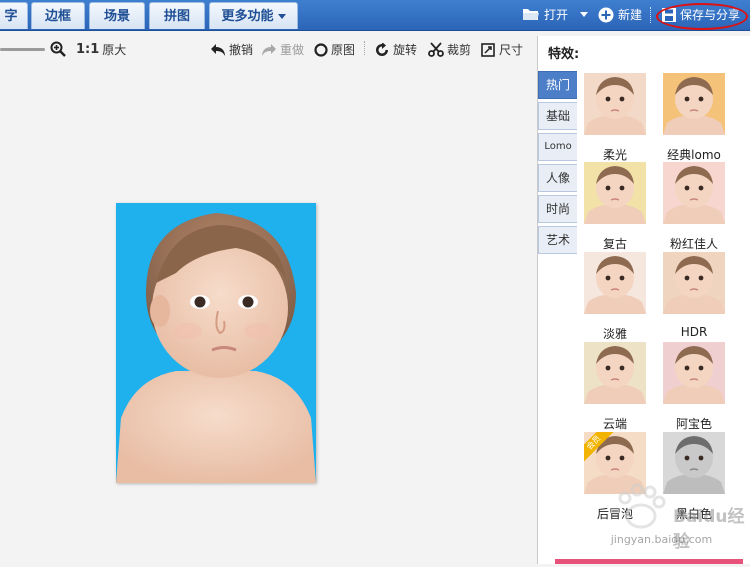  What do you see at coordinates (615, 154) in the screenshot?
I see `effect-label: 柔光` at bounding box center [615, 154].